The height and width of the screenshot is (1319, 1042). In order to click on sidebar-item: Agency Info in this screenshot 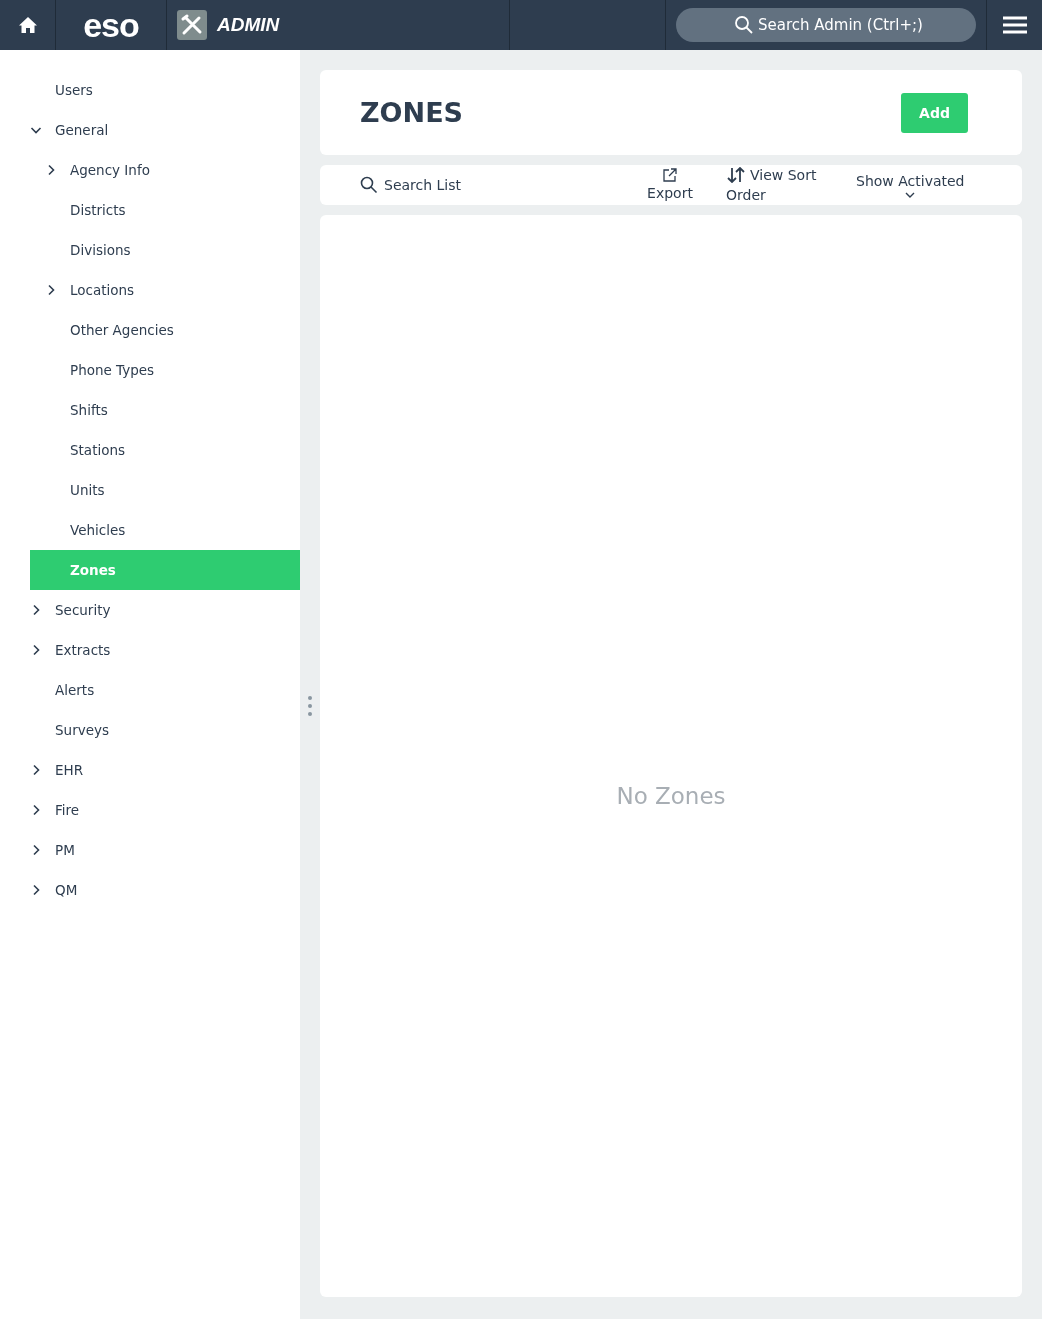, I will do `click(150, 170)`.